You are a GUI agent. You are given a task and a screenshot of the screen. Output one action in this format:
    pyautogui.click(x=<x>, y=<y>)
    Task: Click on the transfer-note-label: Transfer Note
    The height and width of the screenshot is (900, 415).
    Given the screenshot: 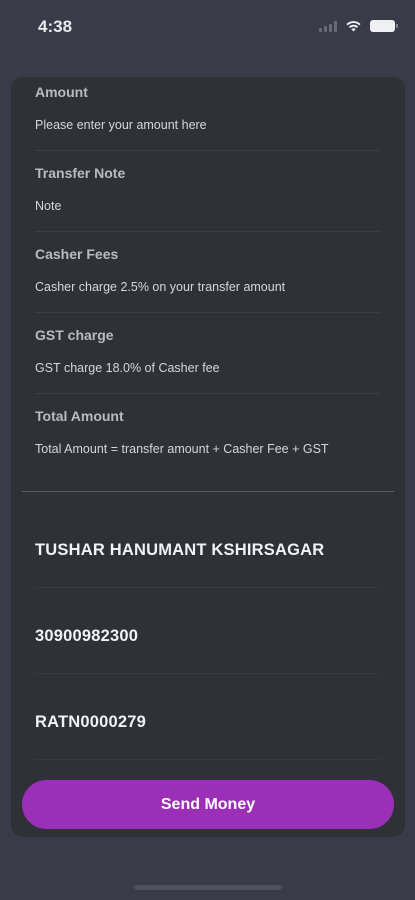 What is the action you would take?
    pyautogui.click(x=80, y=173)
    